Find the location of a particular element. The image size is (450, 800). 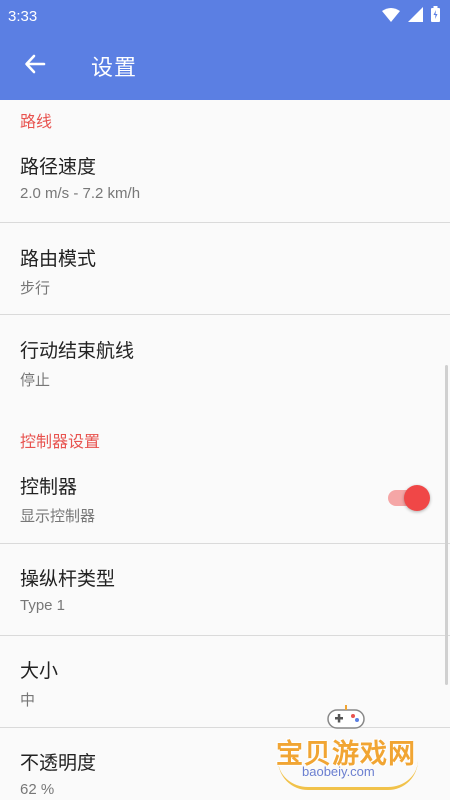

wifi-icon is located at coordinates (391, 16).